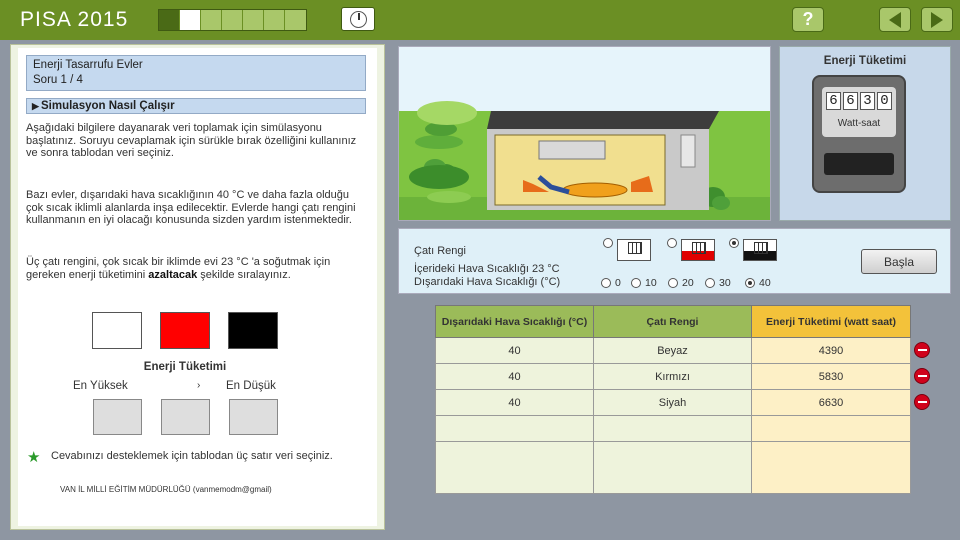 The height and width of the screenshot is (540, 960). I want to click on cell-roof-color: Beyaz, so click(672, 350).